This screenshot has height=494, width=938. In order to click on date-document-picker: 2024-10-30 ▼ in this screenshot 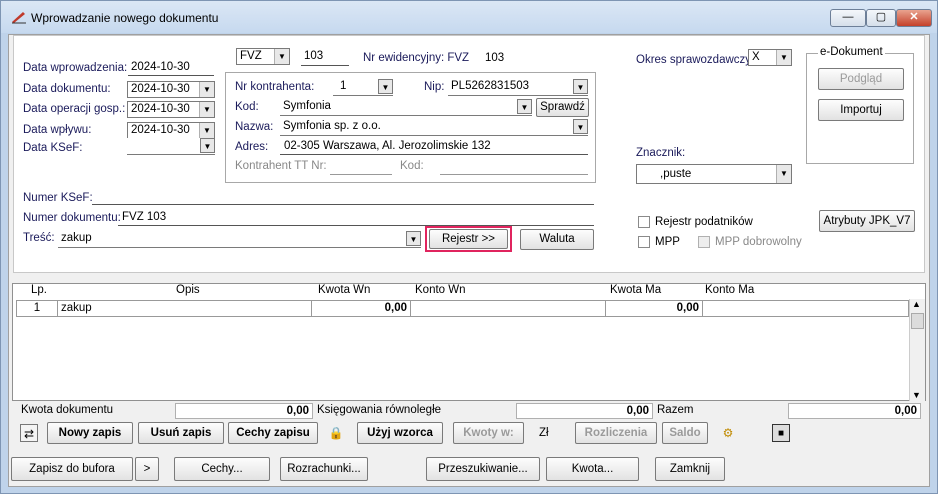, I will do `click(171, 89)`.